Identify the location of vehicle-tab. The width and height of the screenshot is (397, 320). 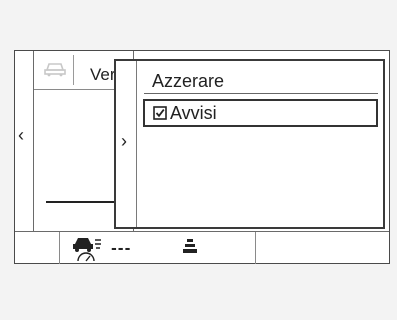
(55, 70).